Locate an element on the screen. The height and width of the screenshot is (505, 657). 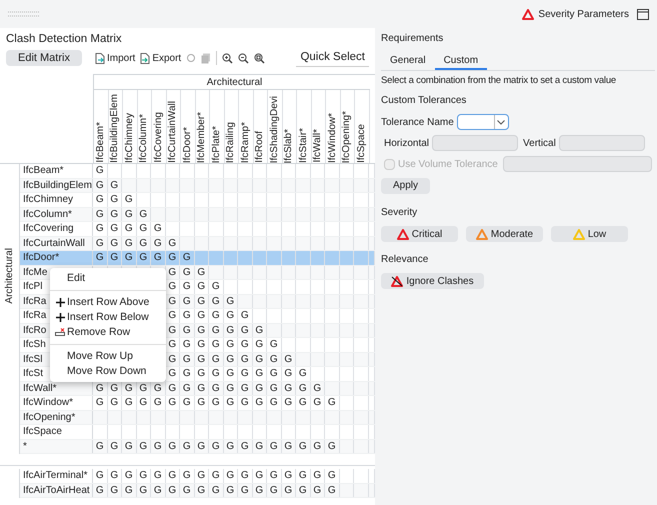
menu-item: Insert Row Below is located at coordinates (108, 317).